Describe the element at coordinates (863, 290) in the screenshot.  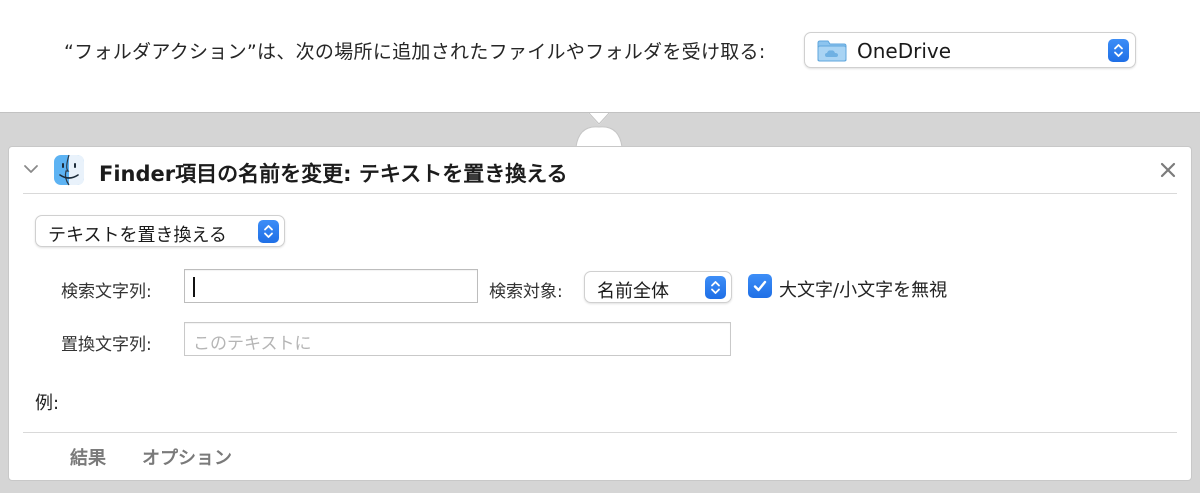
I see `ignore-case-label: 大文字/小文字を無視` at that location.